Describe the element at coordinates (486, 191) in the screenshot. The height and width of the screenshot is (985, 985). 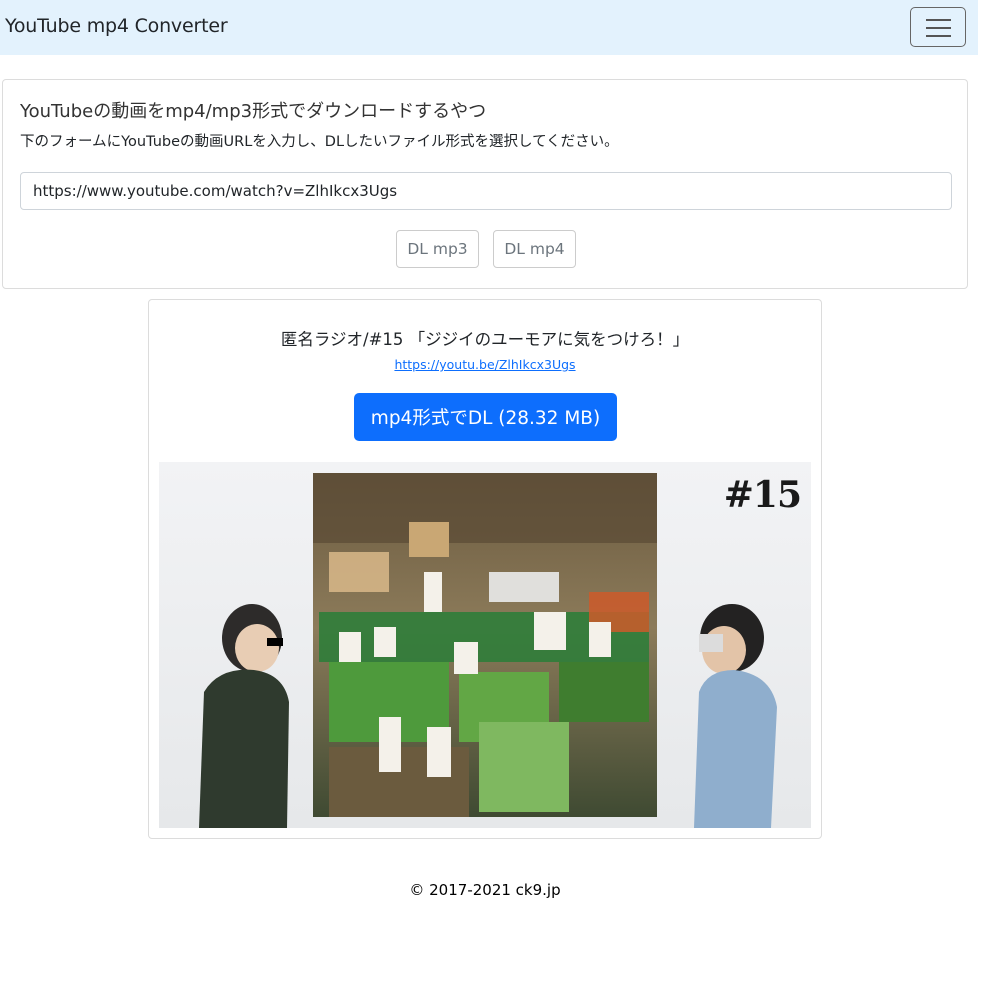
I see `url-input` at that location.